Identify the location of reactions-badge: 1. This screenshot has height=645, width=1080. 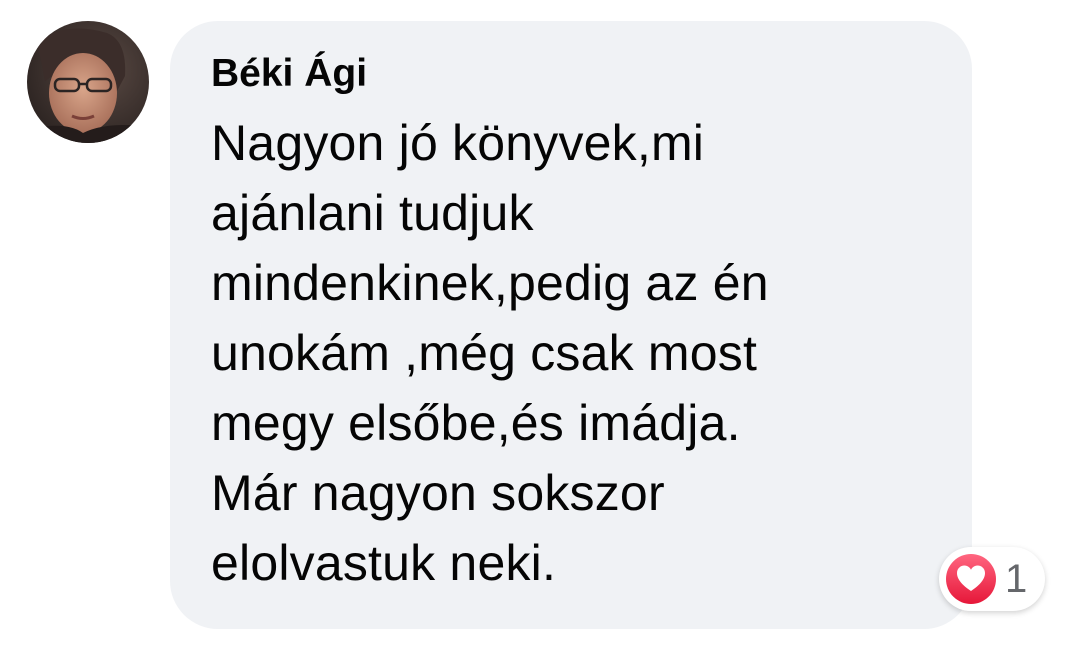
(992, 579).